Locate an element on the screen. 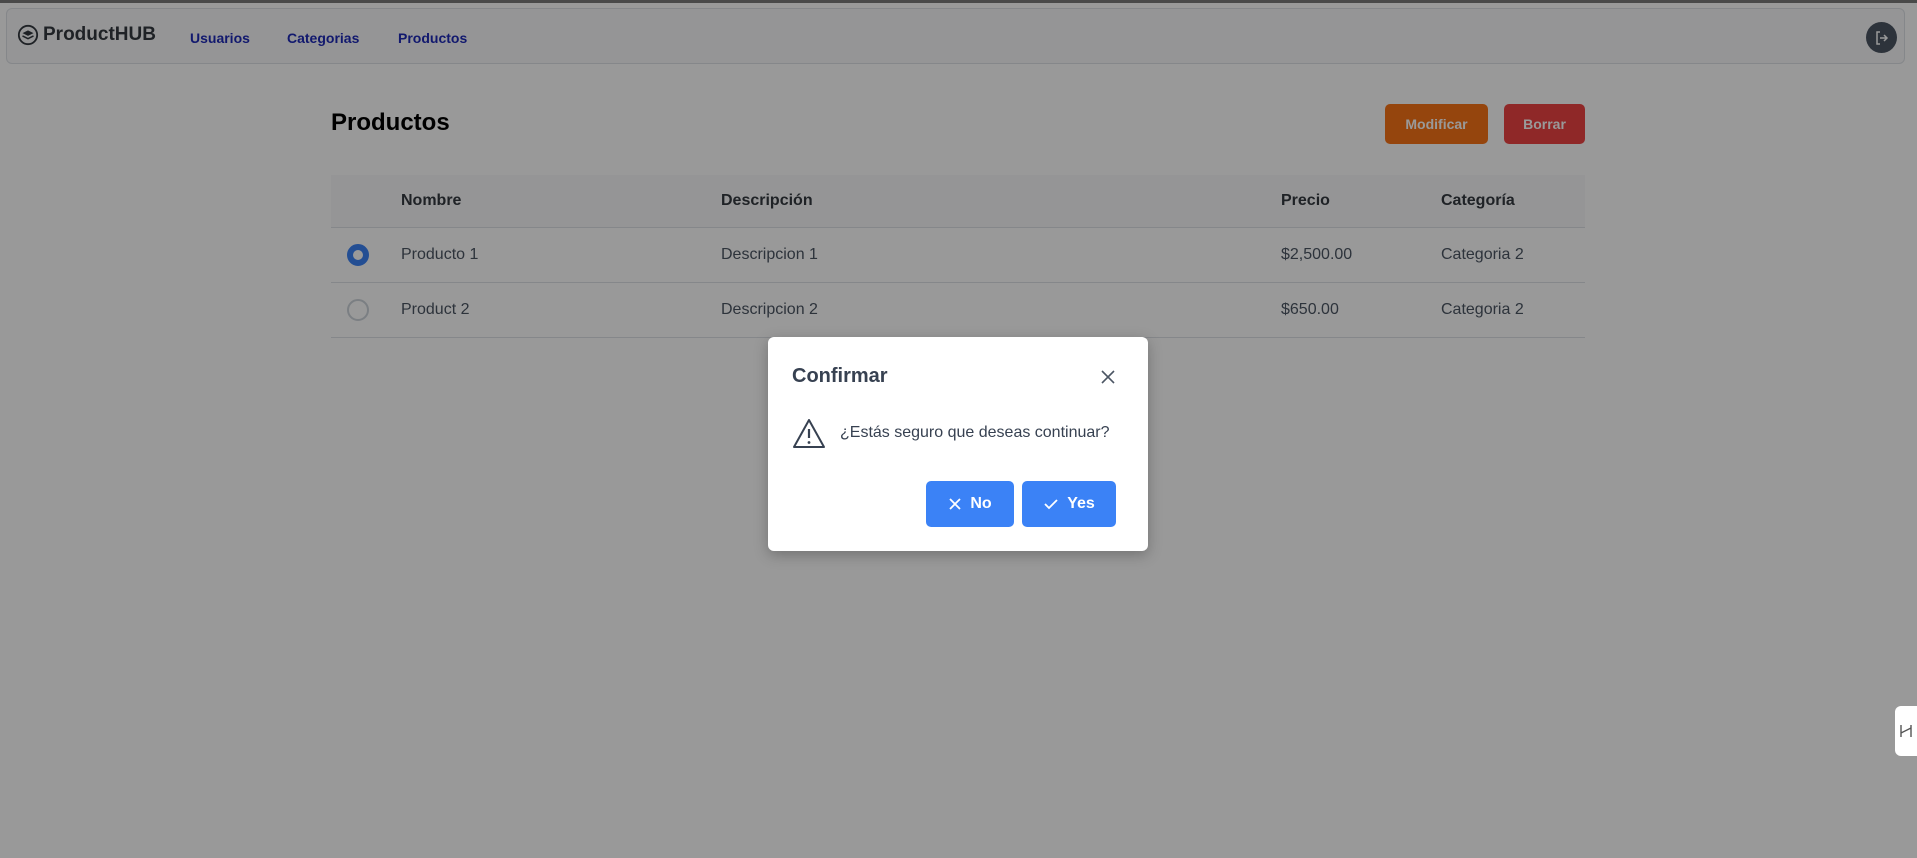 This screenshot has width=1917, height=858. dialog-title: Confirmar is located at coordinates (840, 376).